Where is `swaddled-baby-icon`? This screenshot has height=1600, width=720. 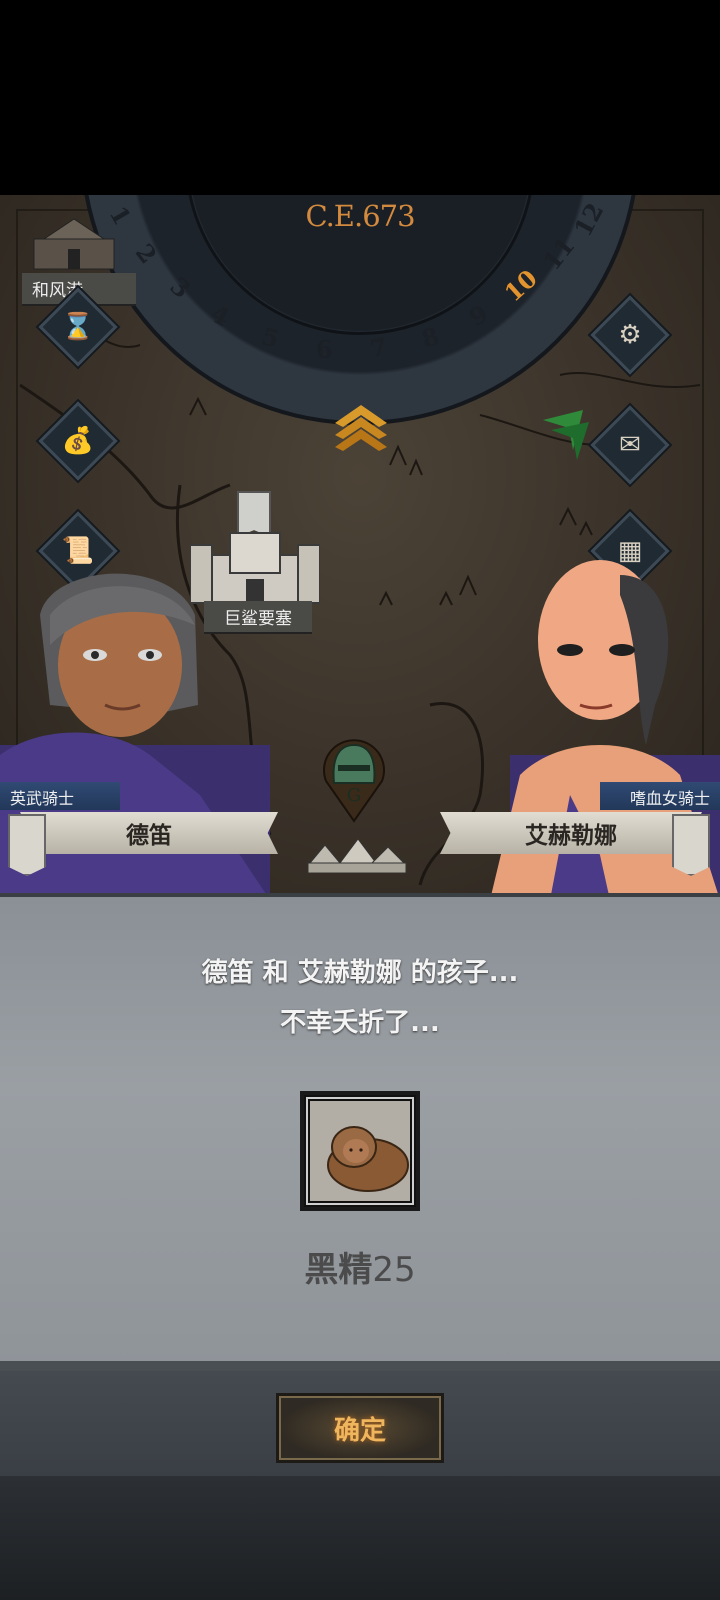
swaddled-baby-icon is located at coordinates (368, 1159).